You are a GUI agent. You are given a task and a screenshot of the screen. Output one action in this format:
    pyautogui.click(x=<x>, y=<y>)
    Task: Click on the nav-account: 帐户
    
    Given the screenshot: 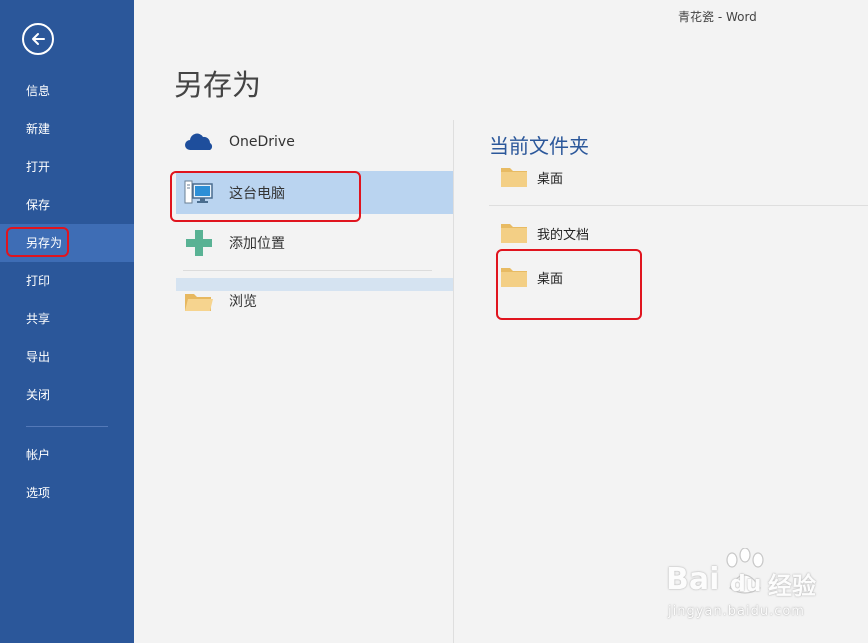 What is the action you would take?
    pyautogui.click(x=67, y=455)
    